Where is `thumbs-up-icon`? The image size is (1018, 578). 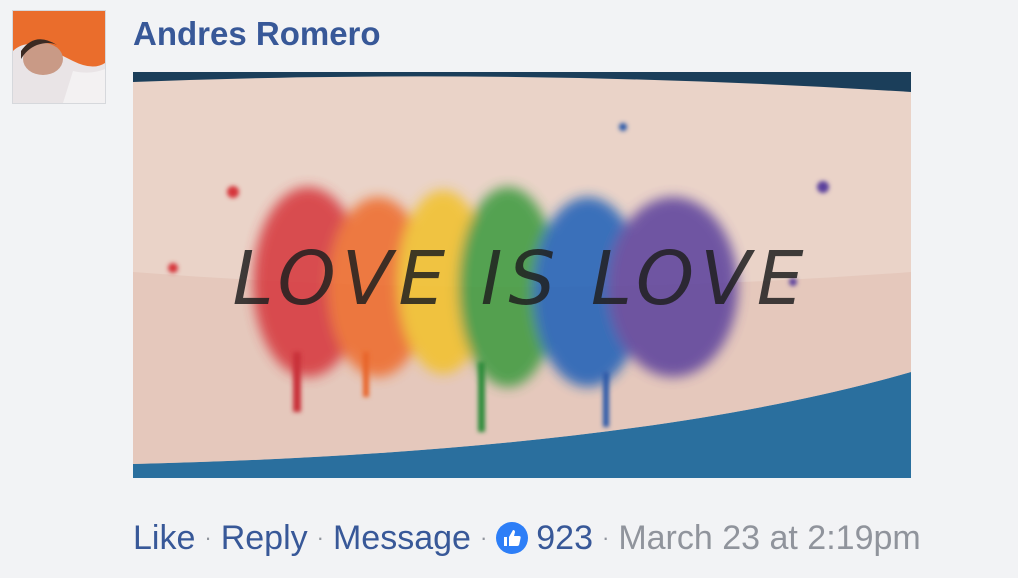
thumbs-up-icon is located at coordinates (512, 538).